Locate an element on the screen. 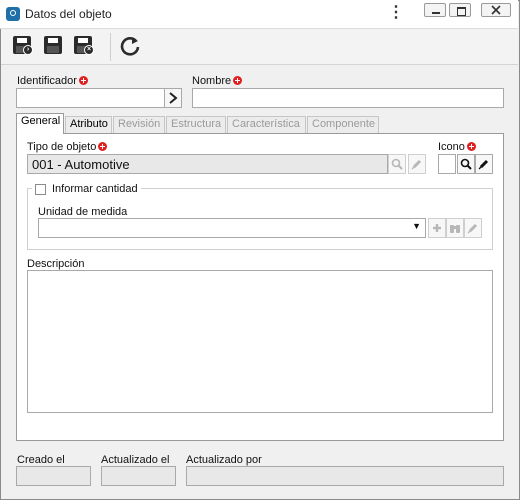  tab-caracteristica: Característica is located at coordinates (266, 124).